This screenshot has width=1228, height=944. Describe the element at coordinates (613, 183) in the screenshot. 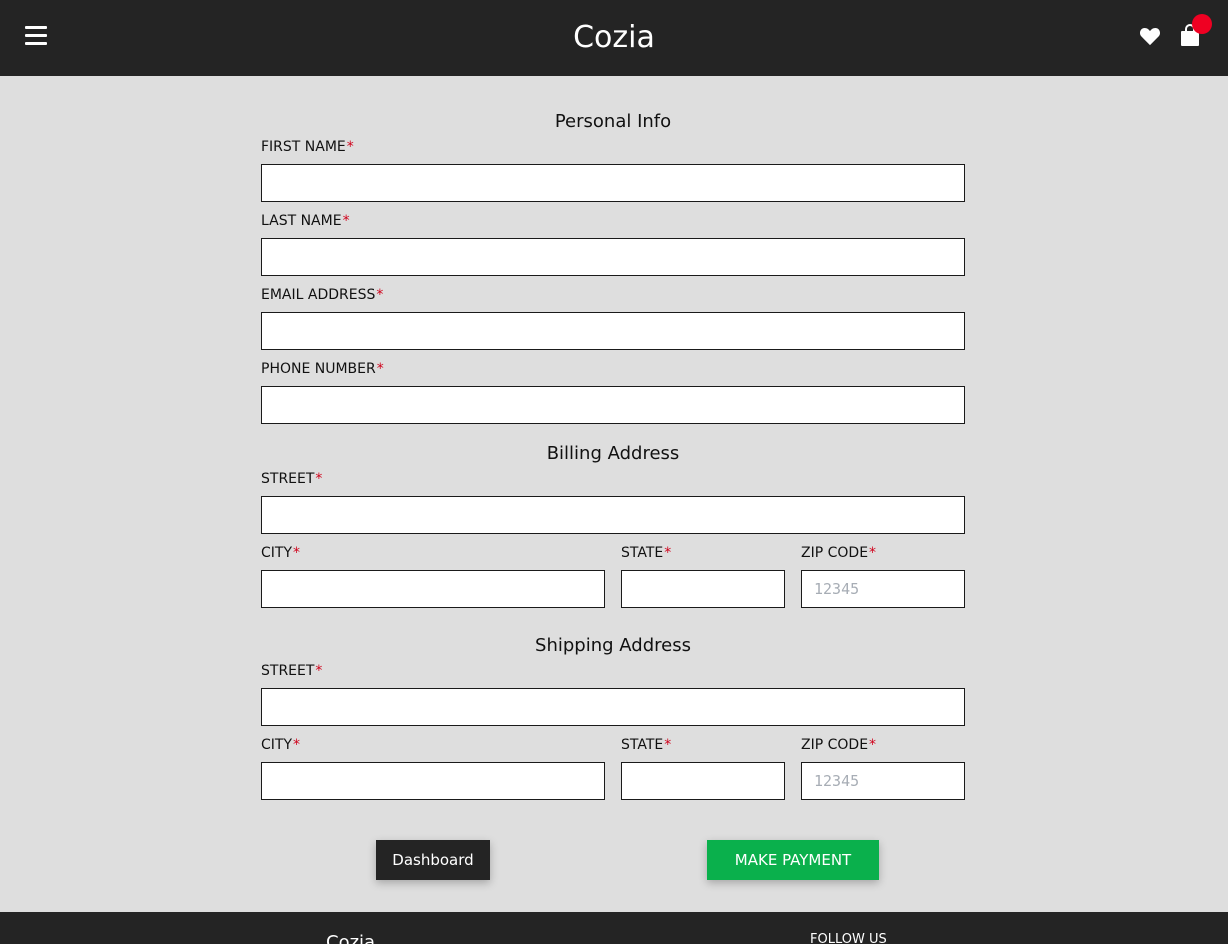

I see `first-name-input` at that location.